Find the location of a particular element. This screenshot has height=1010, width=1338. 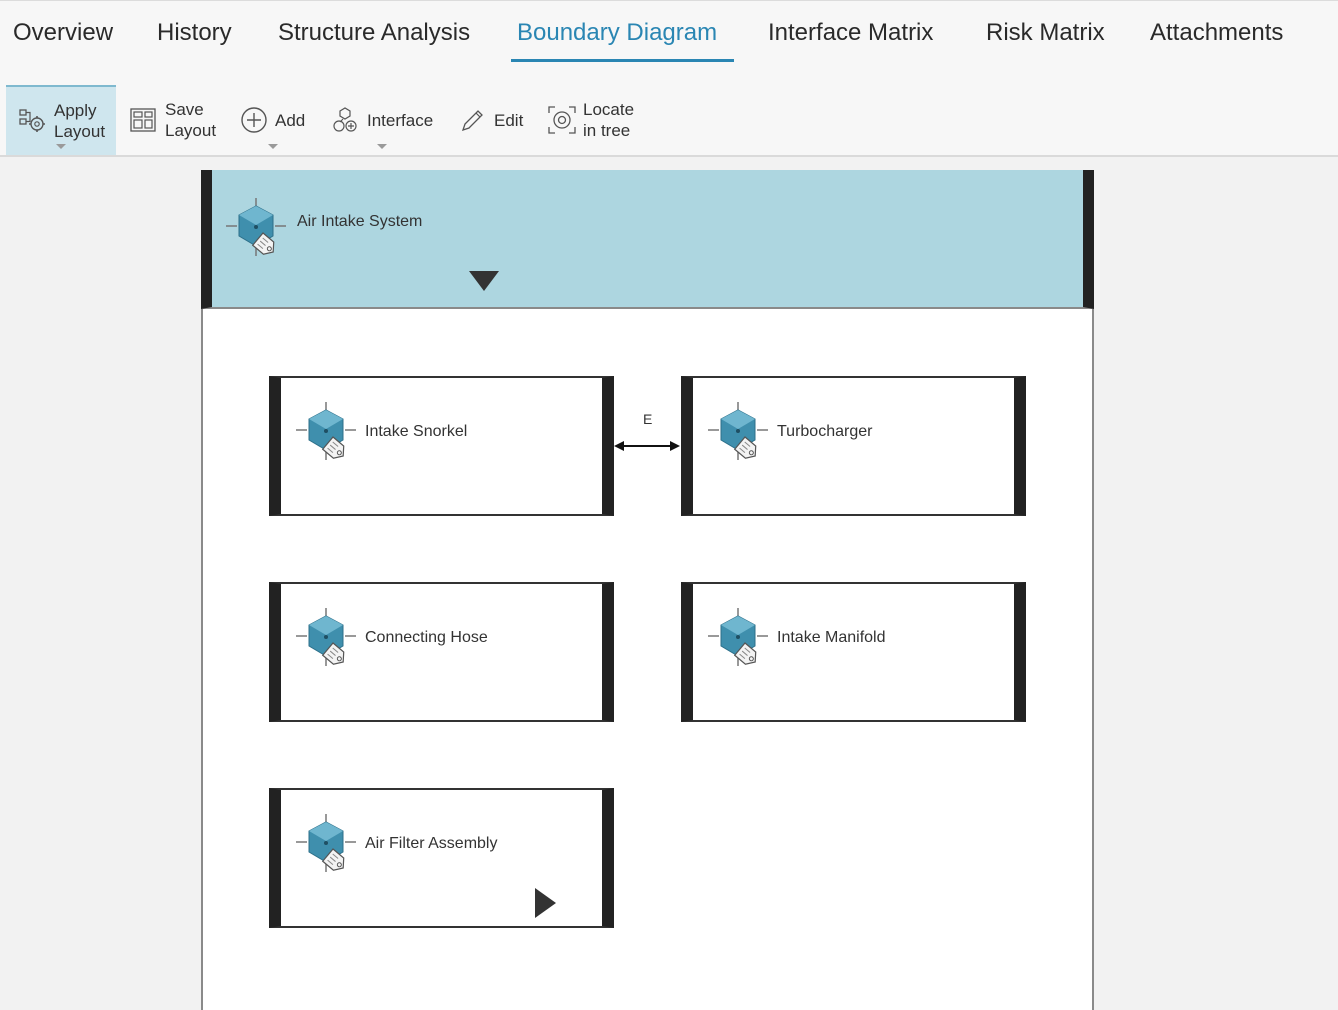

system-title: Air Intake System is located at coordinates (360, 221).